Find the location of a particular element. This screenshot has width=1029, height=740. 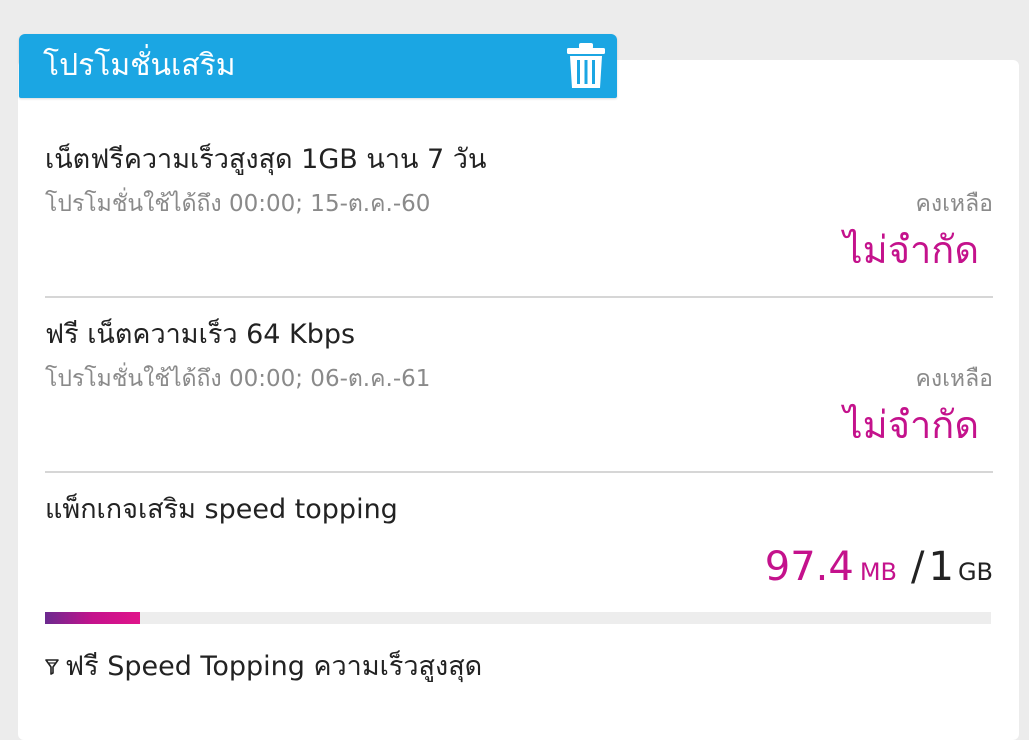

package-item: แพ็กเกจเสริม speed topping is located at coordinates (519, 510).